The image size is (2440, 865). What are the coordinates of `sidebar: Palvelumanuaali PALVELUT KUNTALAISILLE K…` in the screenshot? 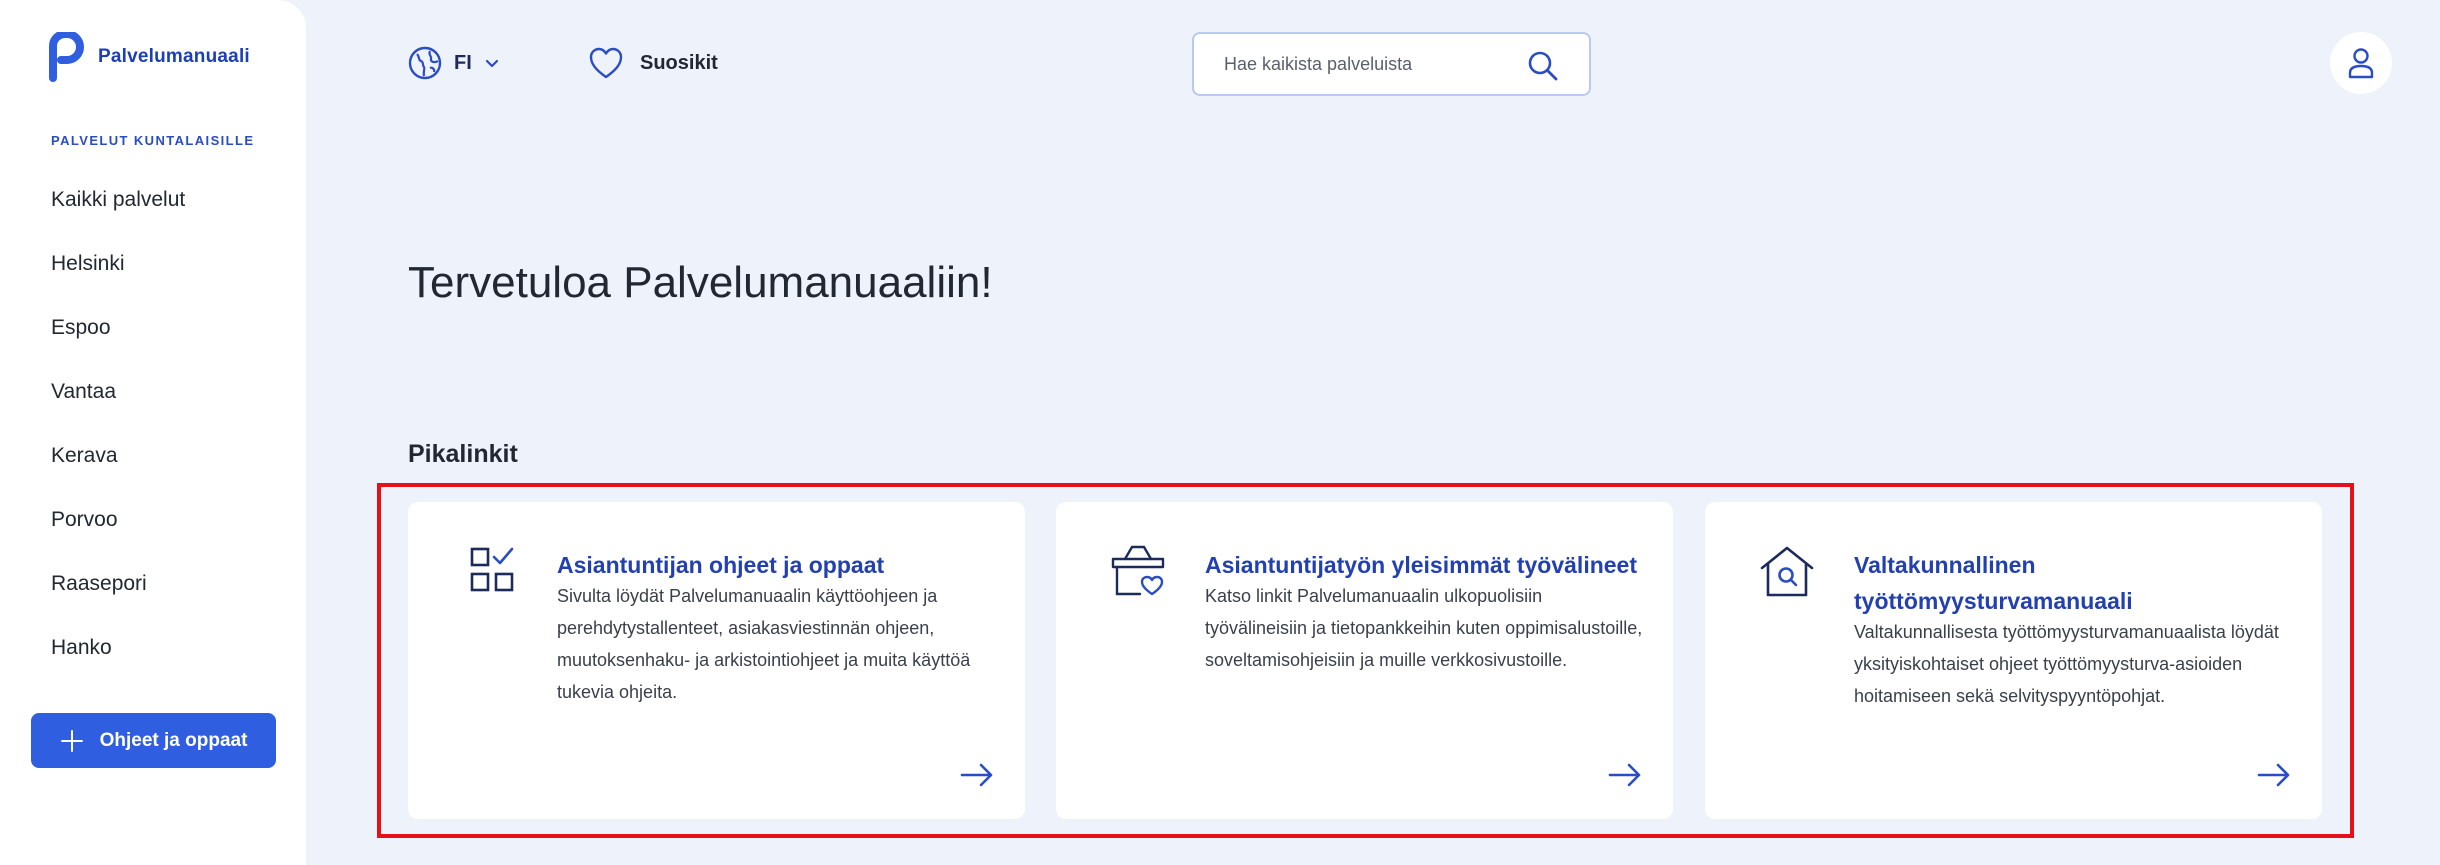 It's located at (153, 432).